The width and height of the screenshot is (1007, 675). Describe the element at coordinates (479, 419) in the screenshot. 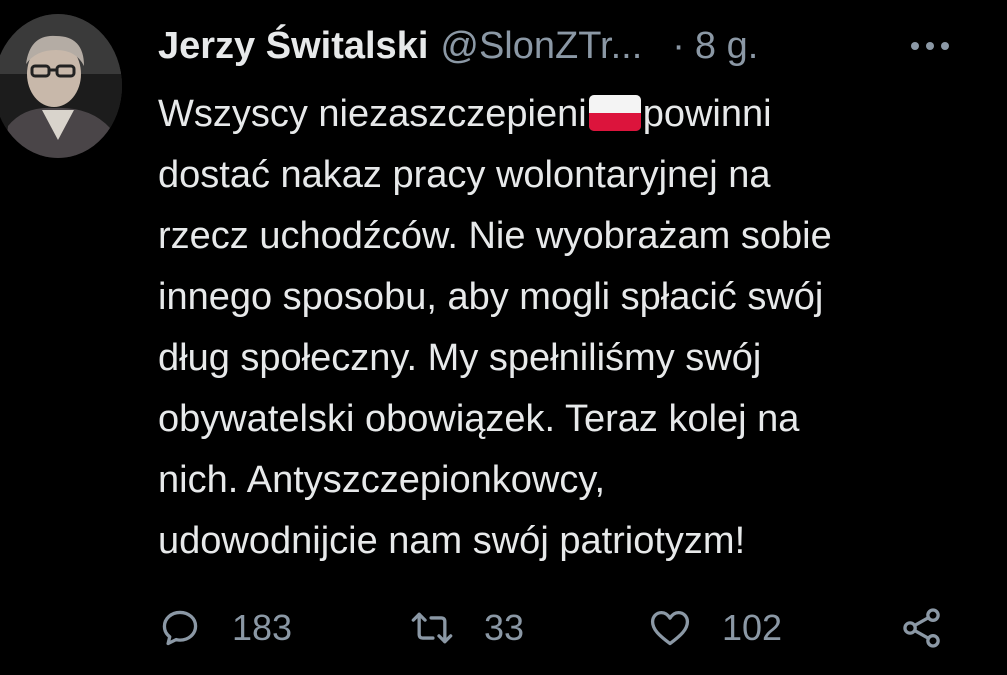

I see `tweet-line: obywatelski obowiązek. Teraz kolej na` at that location.